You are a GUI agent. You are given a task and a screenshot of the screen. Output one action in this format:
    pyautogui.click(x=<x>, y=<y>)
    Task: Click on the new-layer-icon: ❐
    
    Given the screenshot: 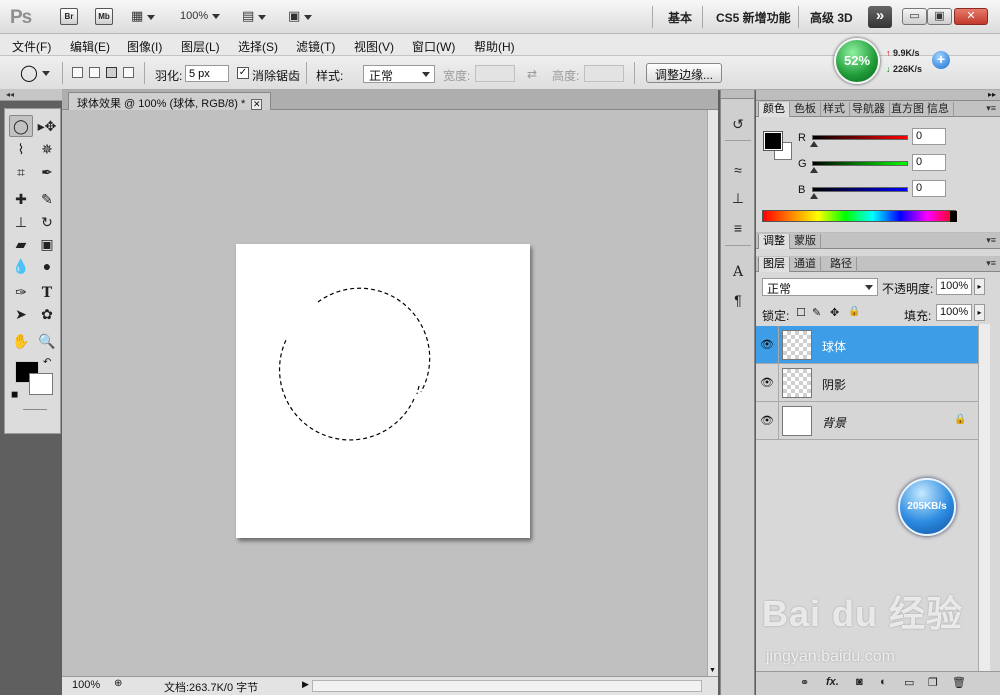 What is the action you would take?
    pyautogui.click(x=933, y=682)
    